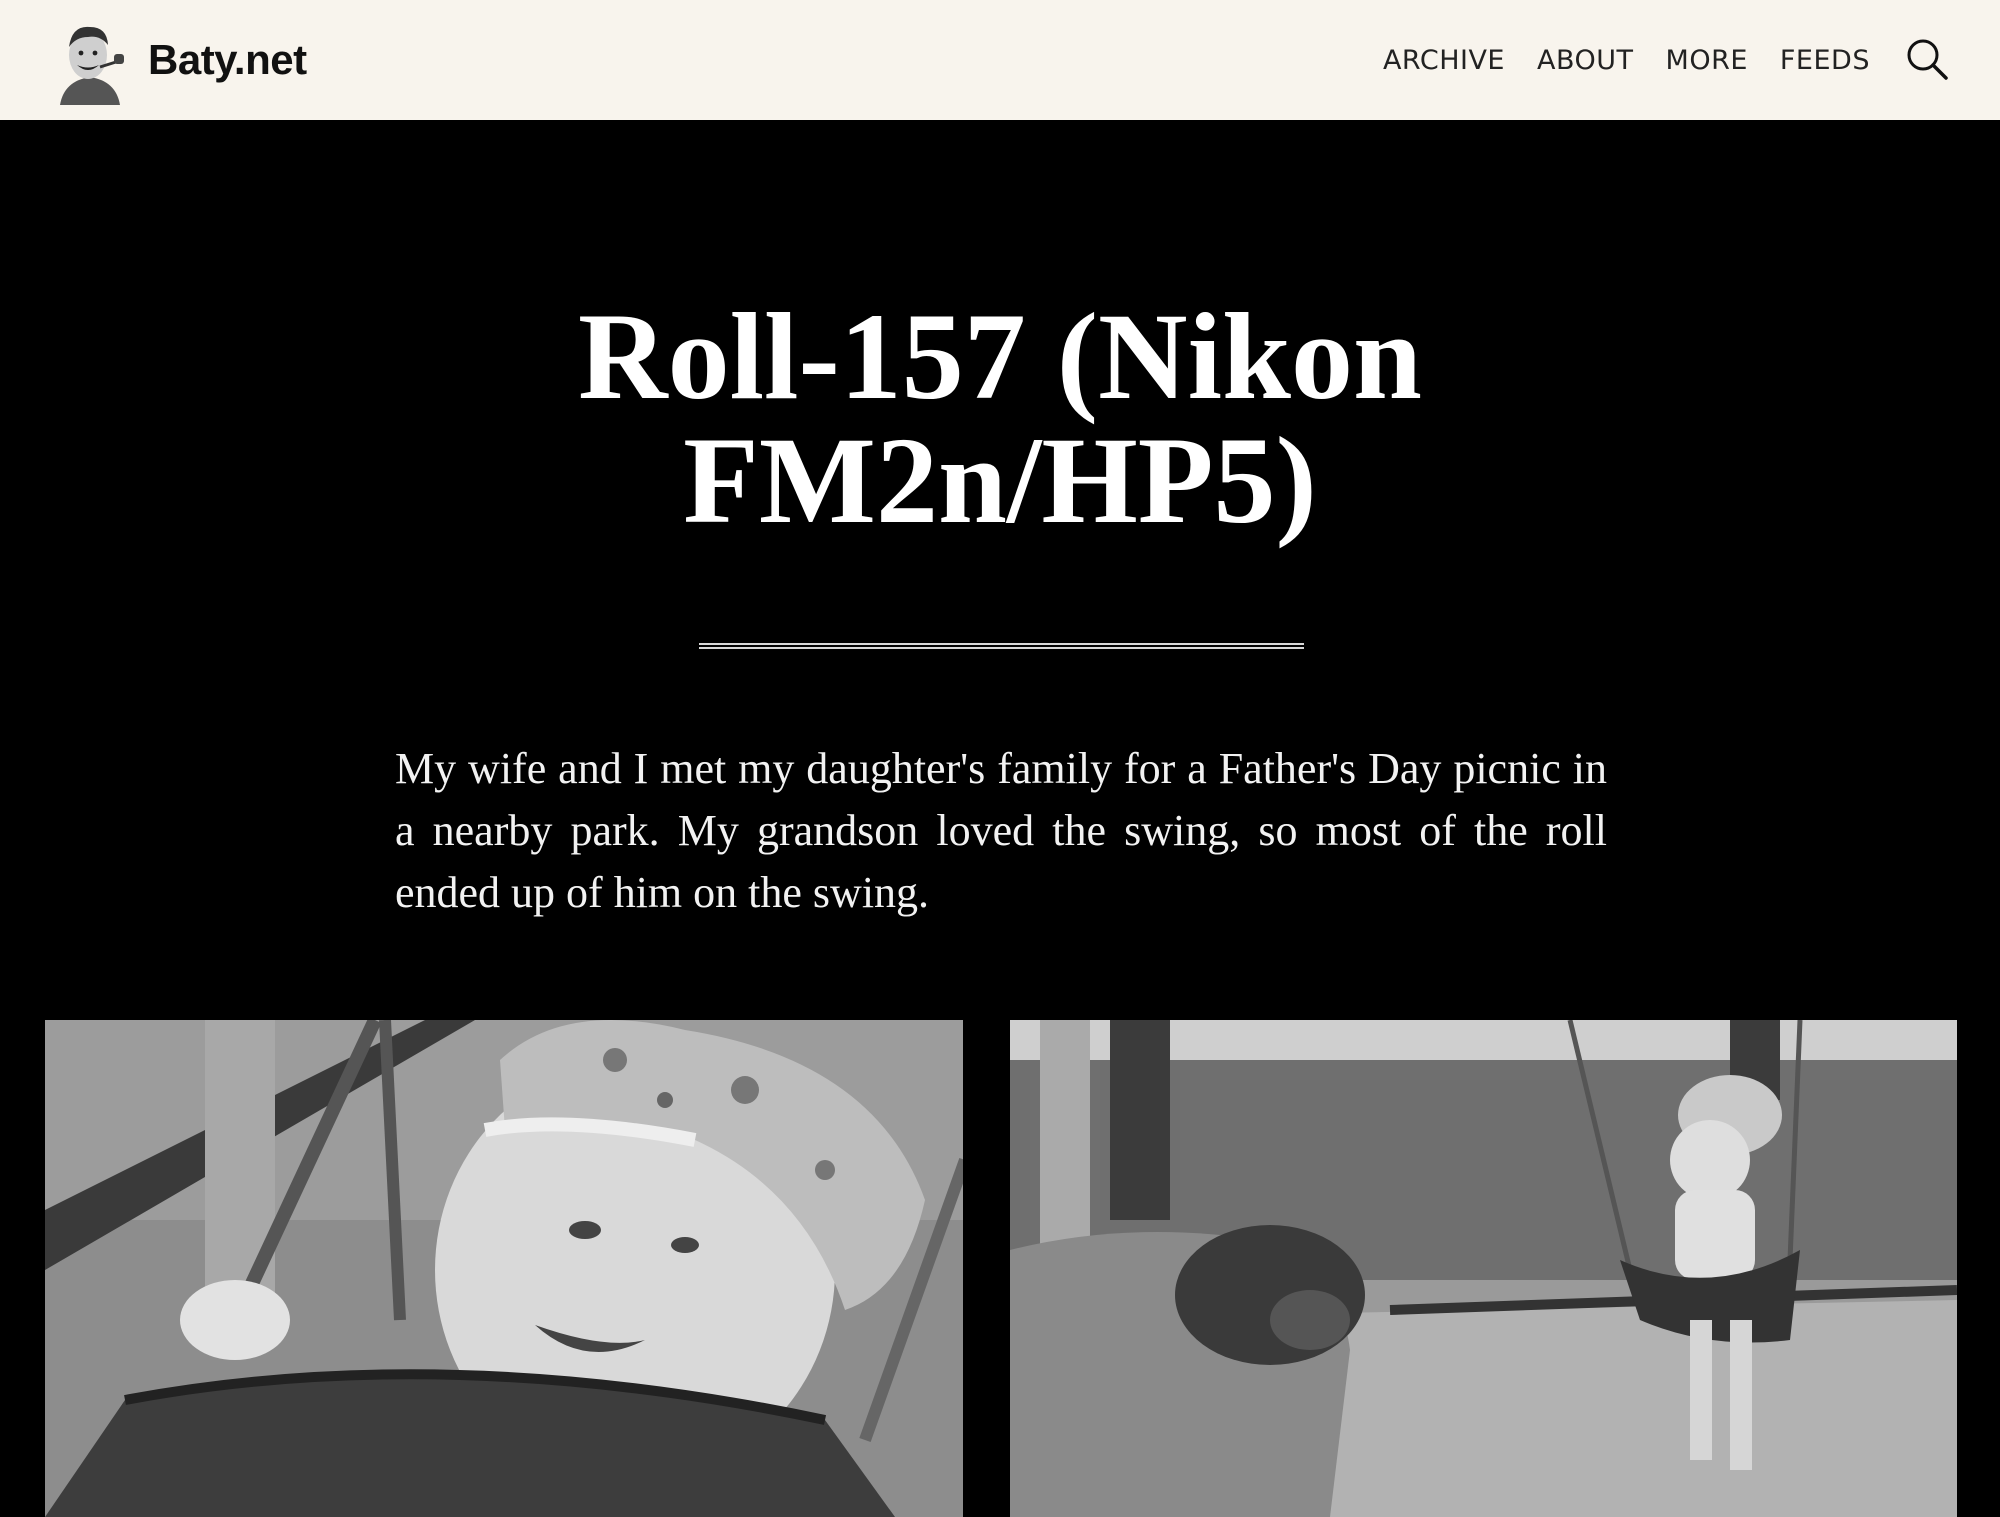  What do you see at coordinates (1000, 60) in the screenshot?
I see `site-header: Baty.net ARCHIVE ABOUT MORE FEEDS` at bounding box center [1000, 60].